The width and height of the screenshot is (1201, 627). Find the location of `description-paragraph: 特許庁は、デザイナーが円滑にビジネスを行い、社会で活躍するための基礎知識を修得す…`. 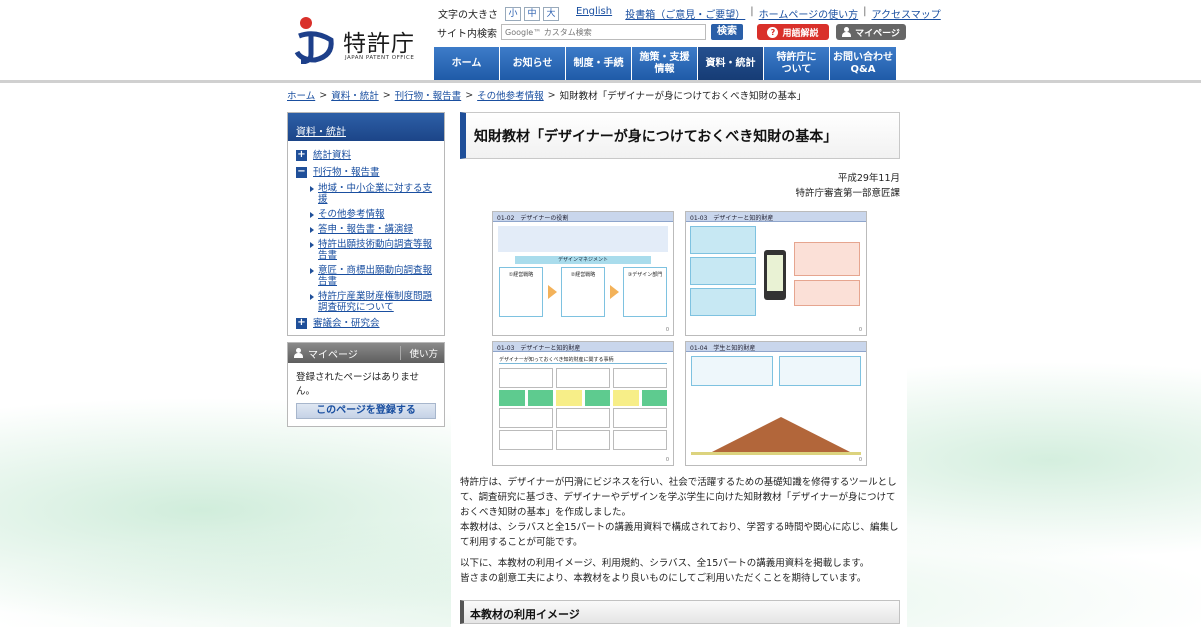

description-paragraph: 特許庁は、デザイナーが円滑にビジネスを行い、社会で活躍するための基礎知識を修得す… is located at coordinates (678, 497).